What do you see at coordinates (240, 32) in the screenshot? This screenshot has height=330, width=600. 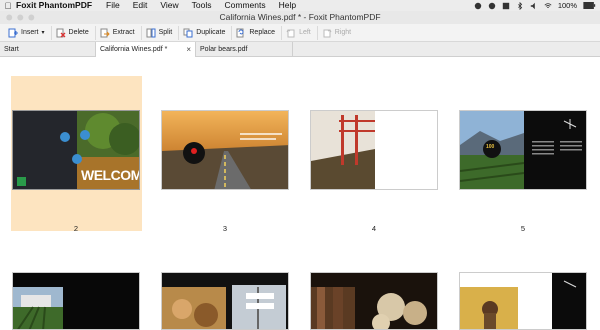 I see `replace-icon` at bounding box center [240, 32].